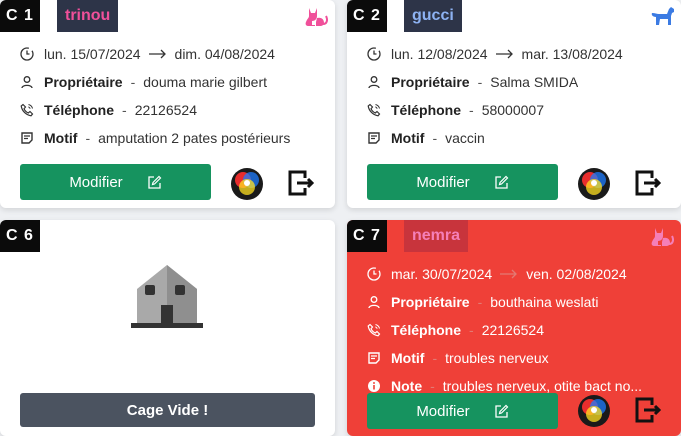 The width and height of the screenshot is (681, 436). I want to click on house-icon, so click(167, 296).